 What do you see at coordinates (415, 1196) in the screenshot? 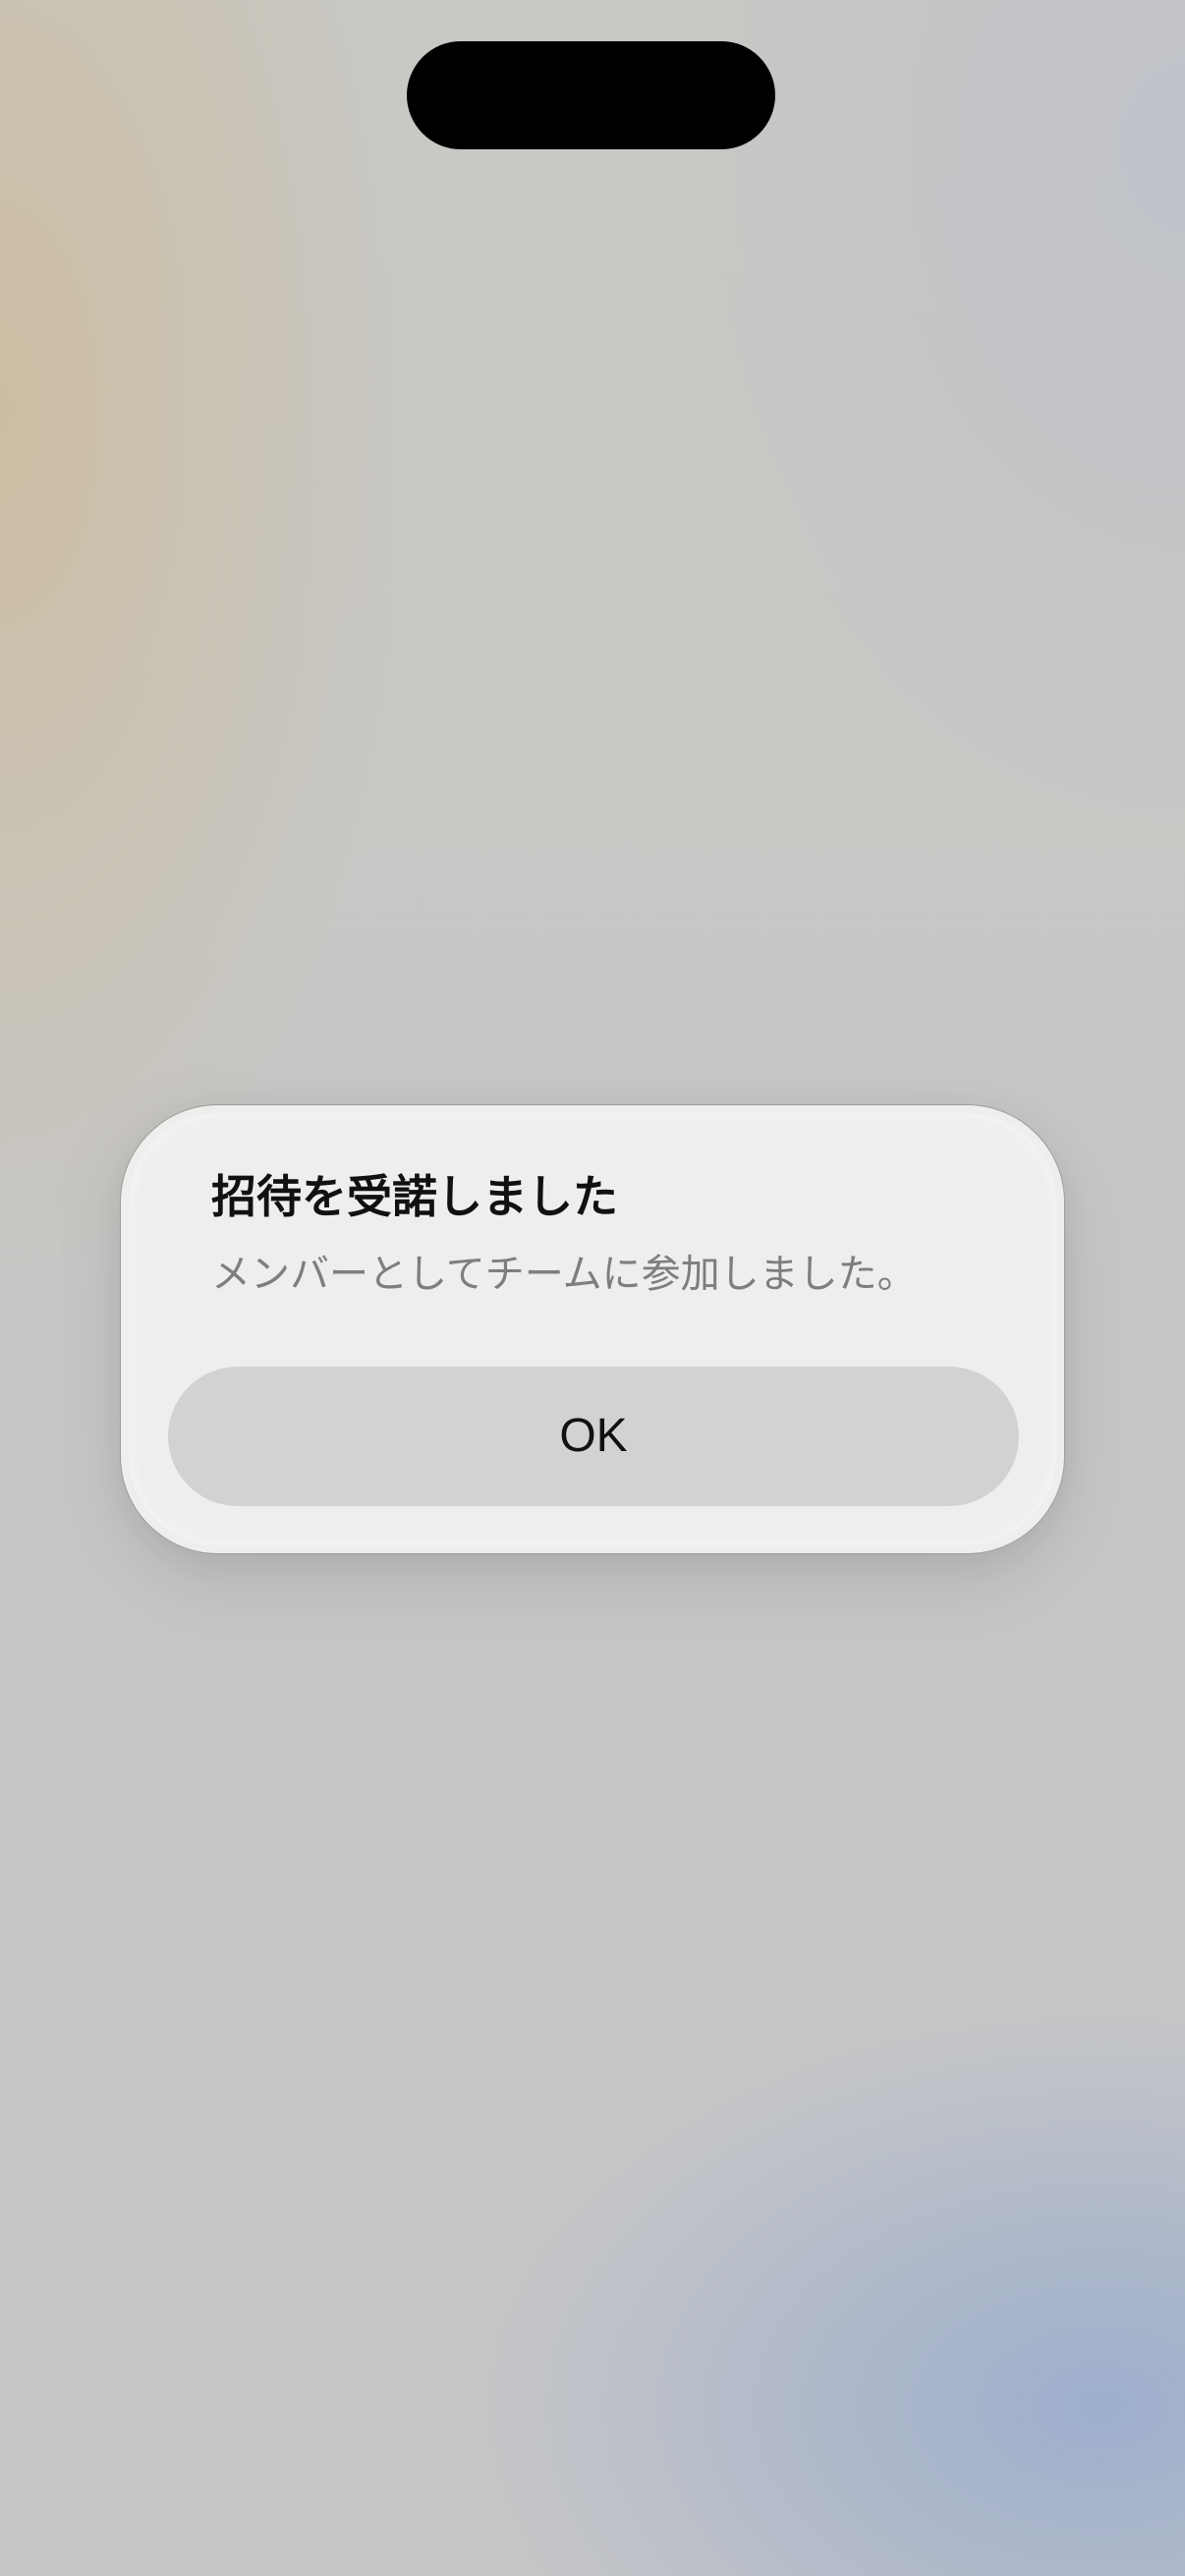
I see `alert-title: 招待を受諾しました` at bounding box center [415, 1196].